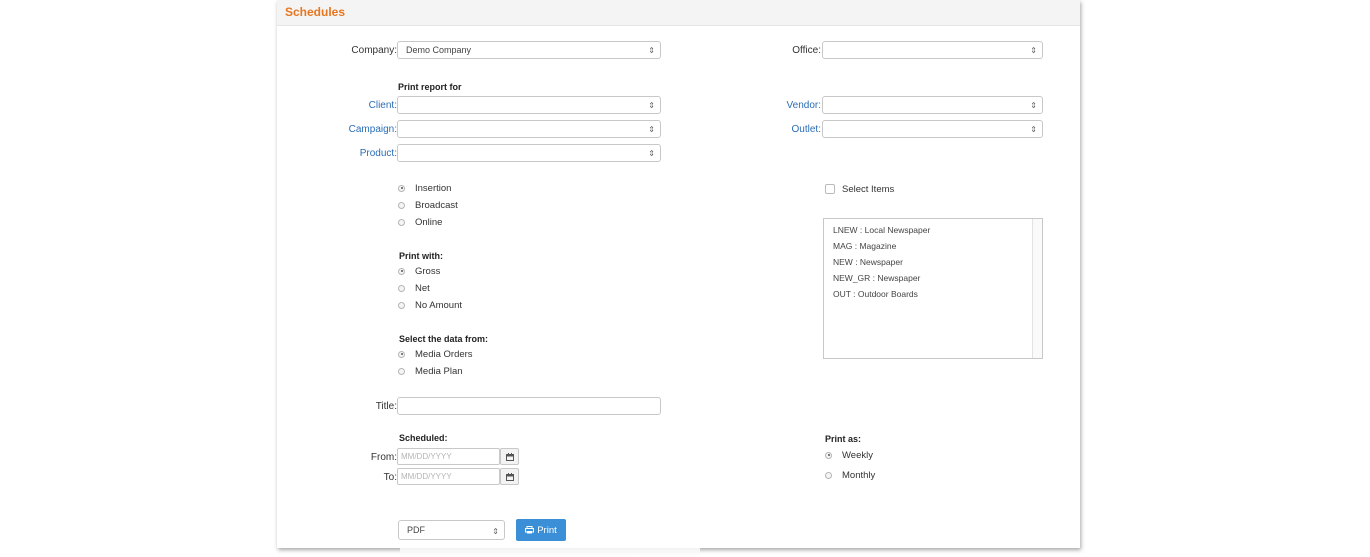 The image size is (1370, 557). Describe the element at coordinates (547, 530) in the screenshot. I see `print-button-label: Print` at that location.